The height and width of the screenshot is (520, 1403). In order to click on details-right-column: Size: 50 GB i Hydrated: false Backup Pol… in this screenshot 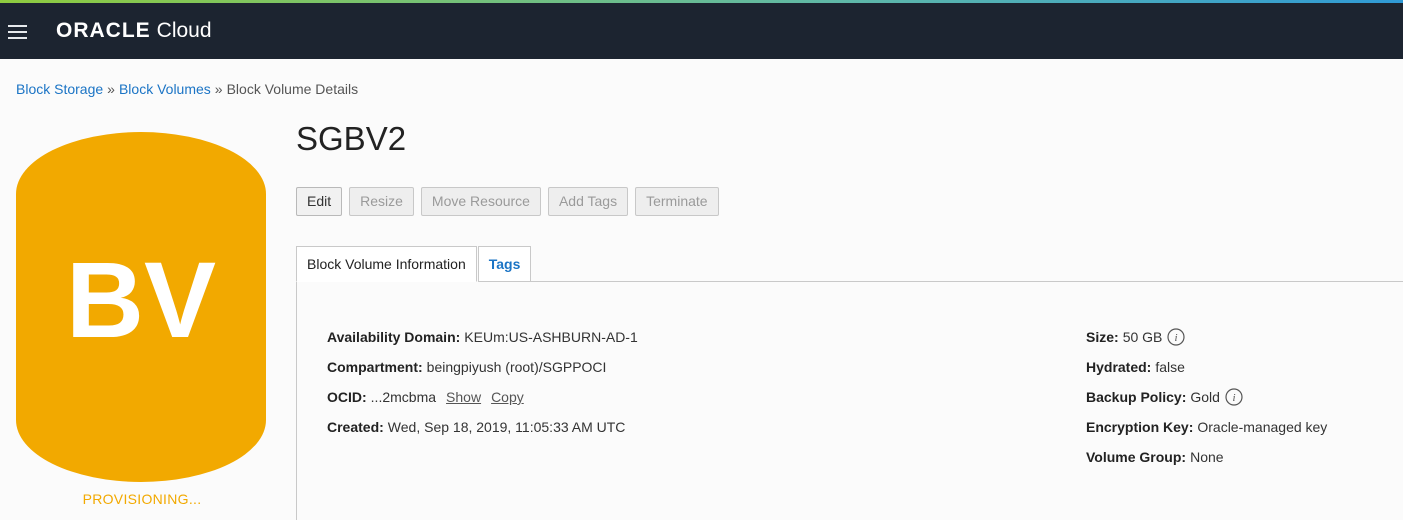, I will do `click(1206, 397)`.